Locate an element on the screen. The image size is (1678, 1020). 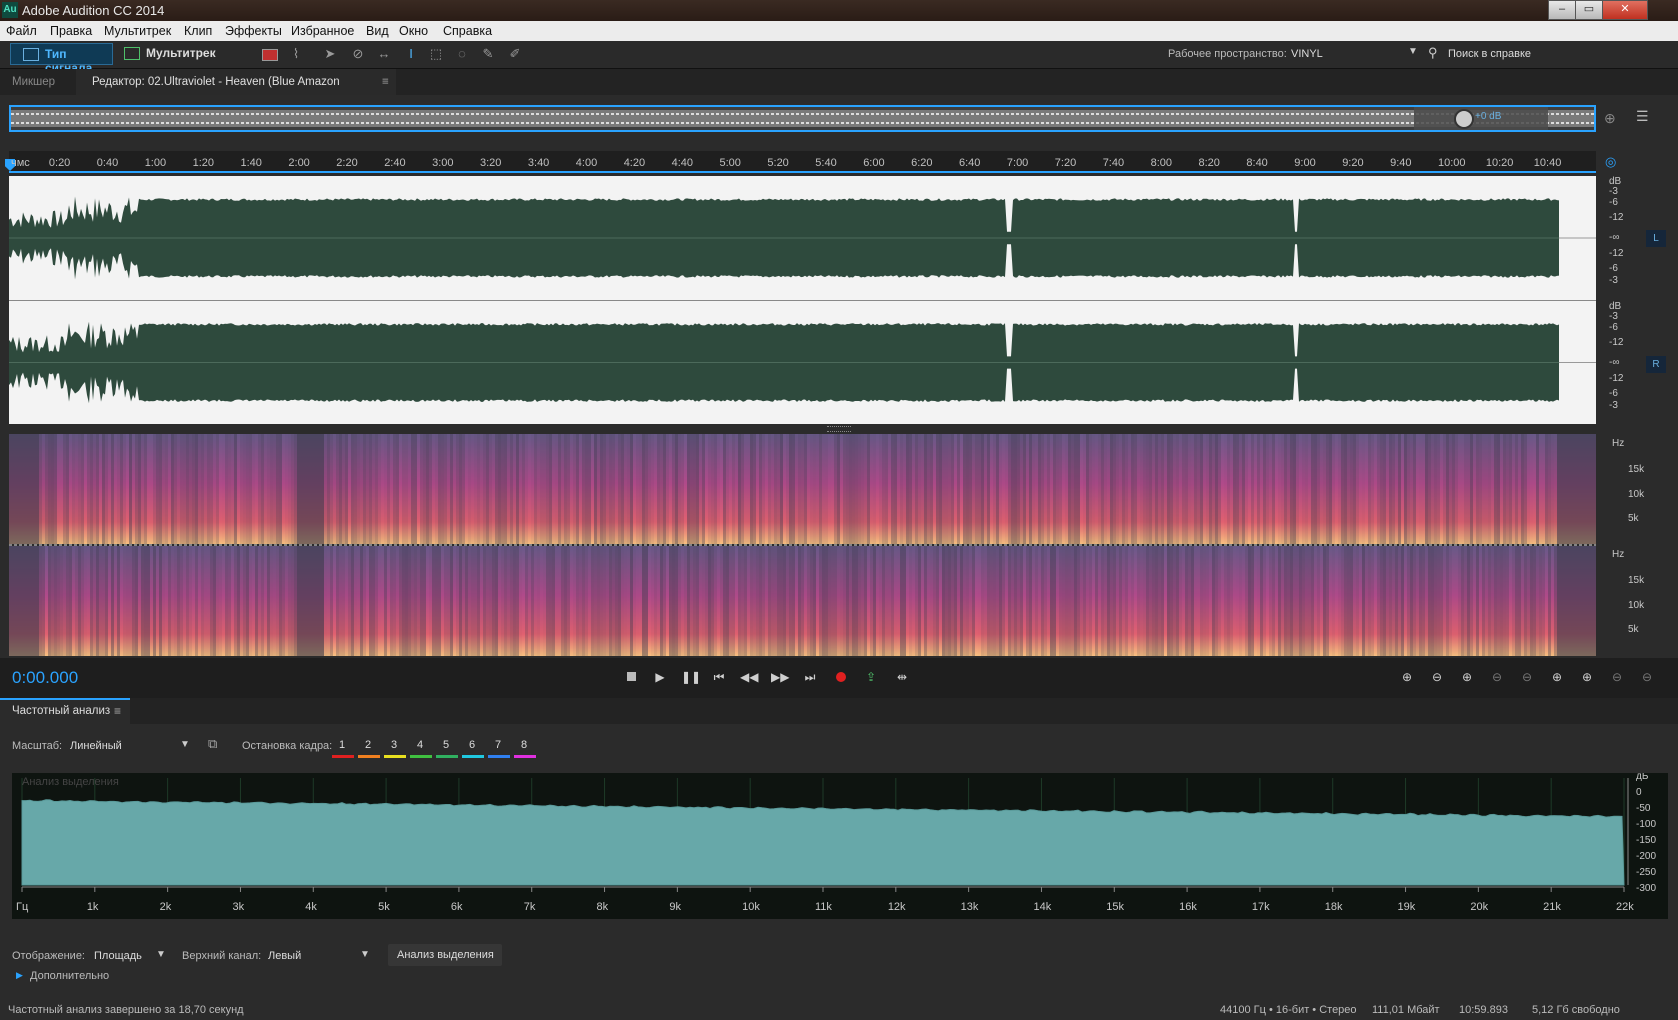
workspace-select: VINYL is located at coordinates (1307, 54).